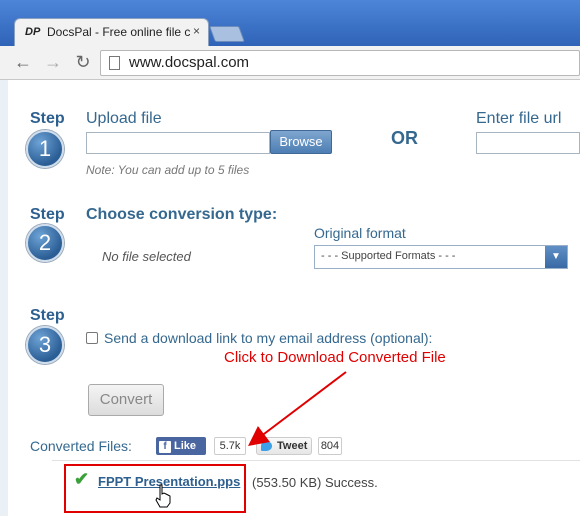 The image size is (580, 516). Describe the element at coordinates (45, 345) in the screenshot. I see `step-3-circle: 3` at that location.